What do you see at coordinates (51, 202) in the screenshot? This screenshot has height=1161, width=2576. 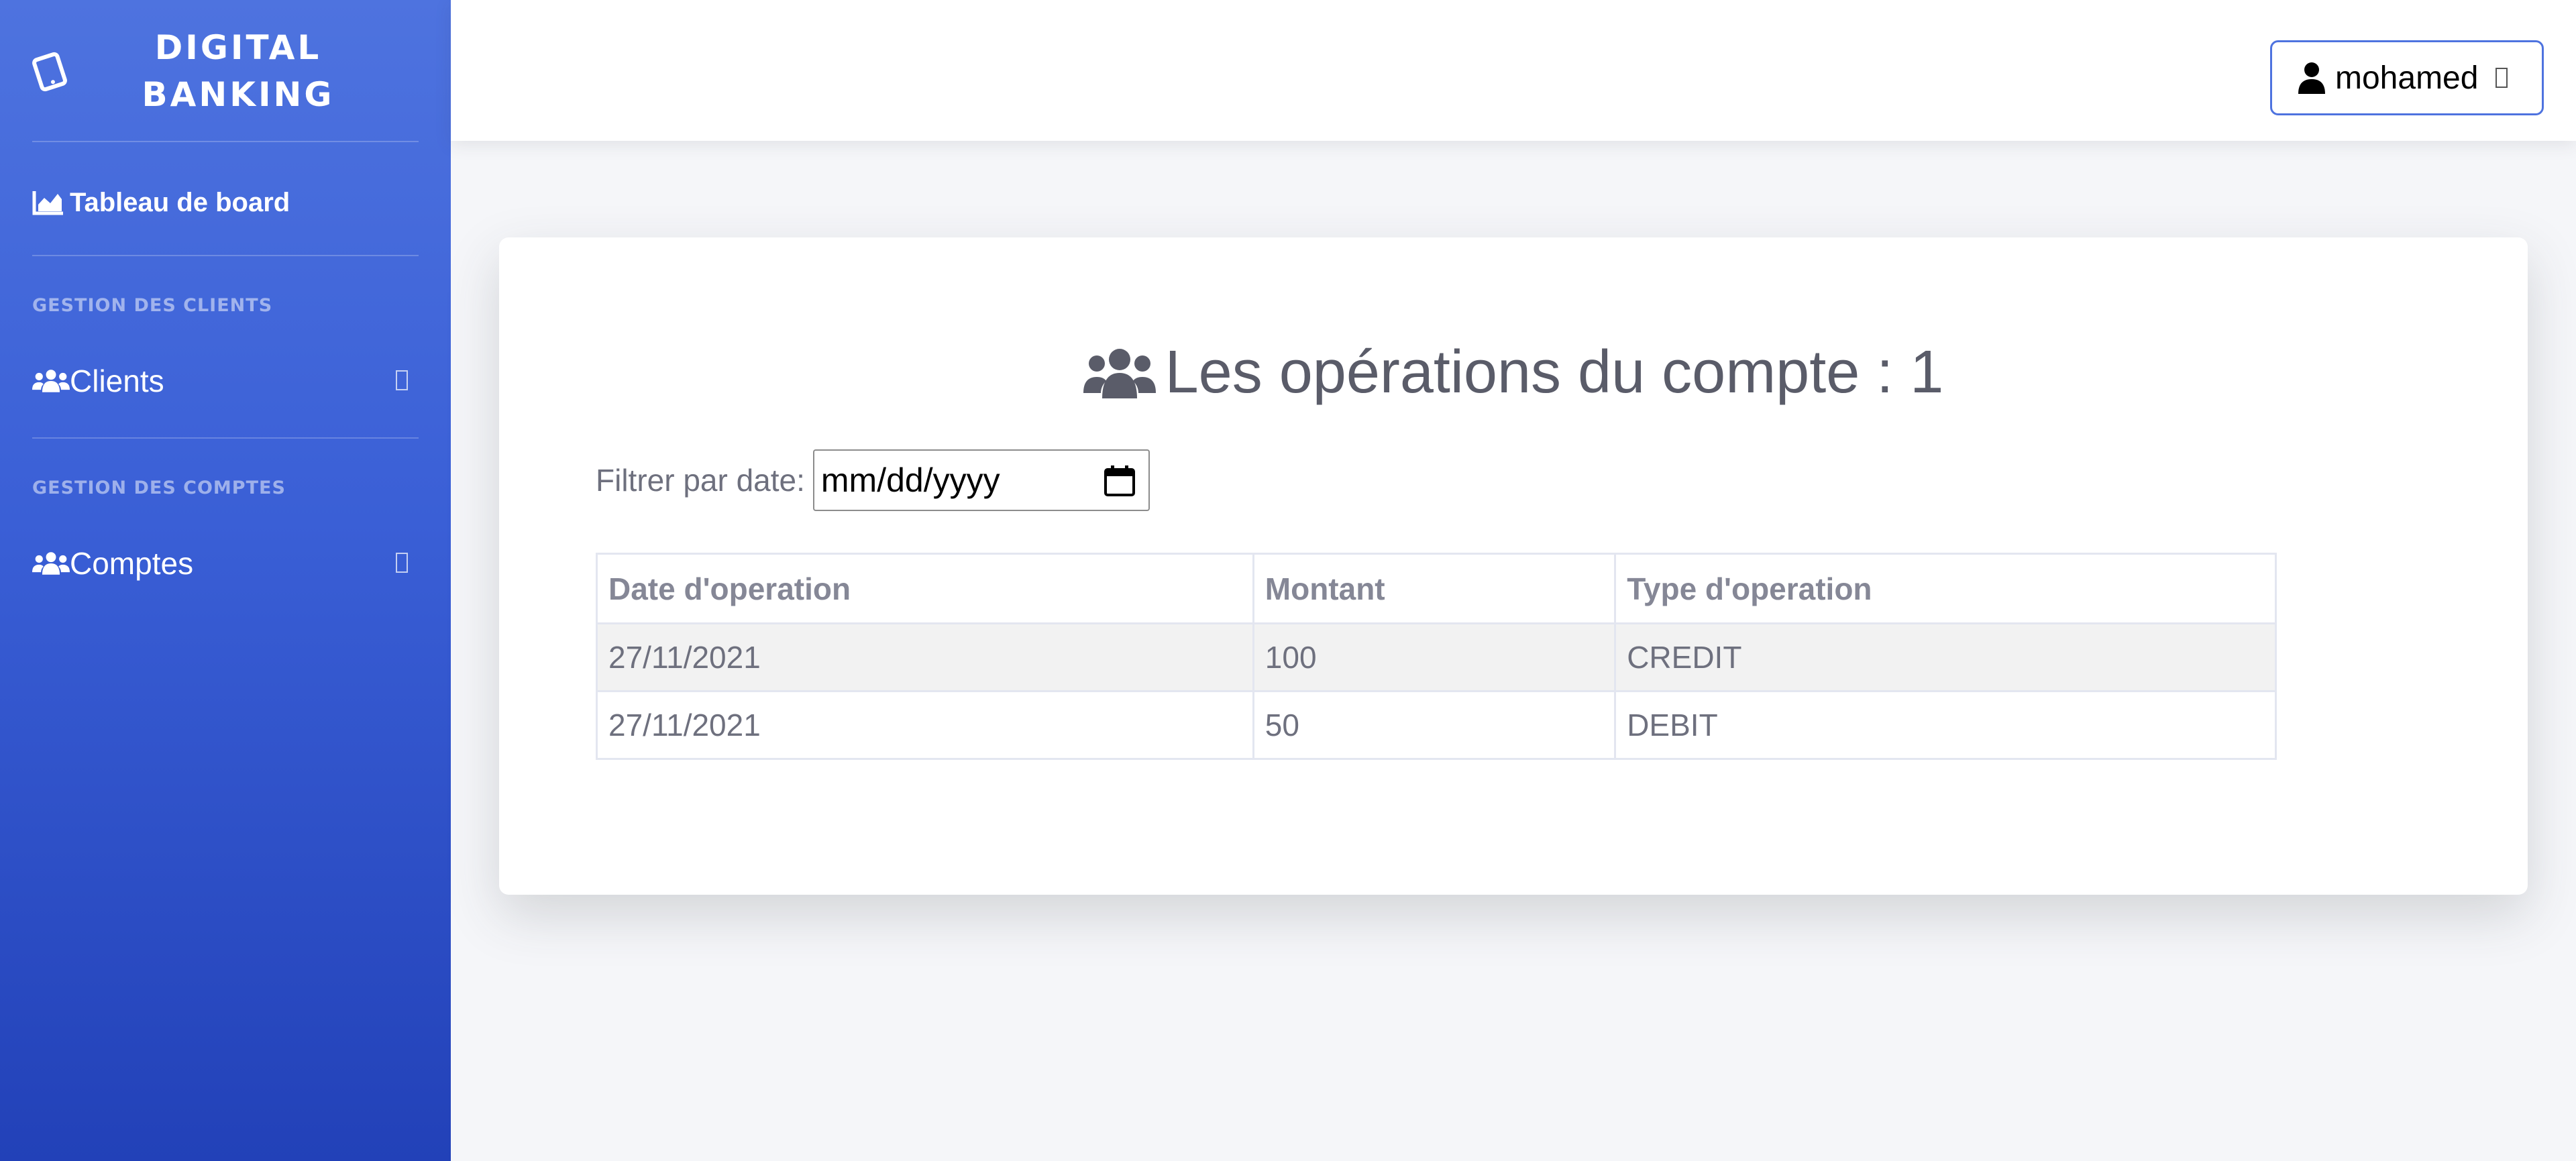 I see `chart-area-icon` at bounding box center [51, 202].